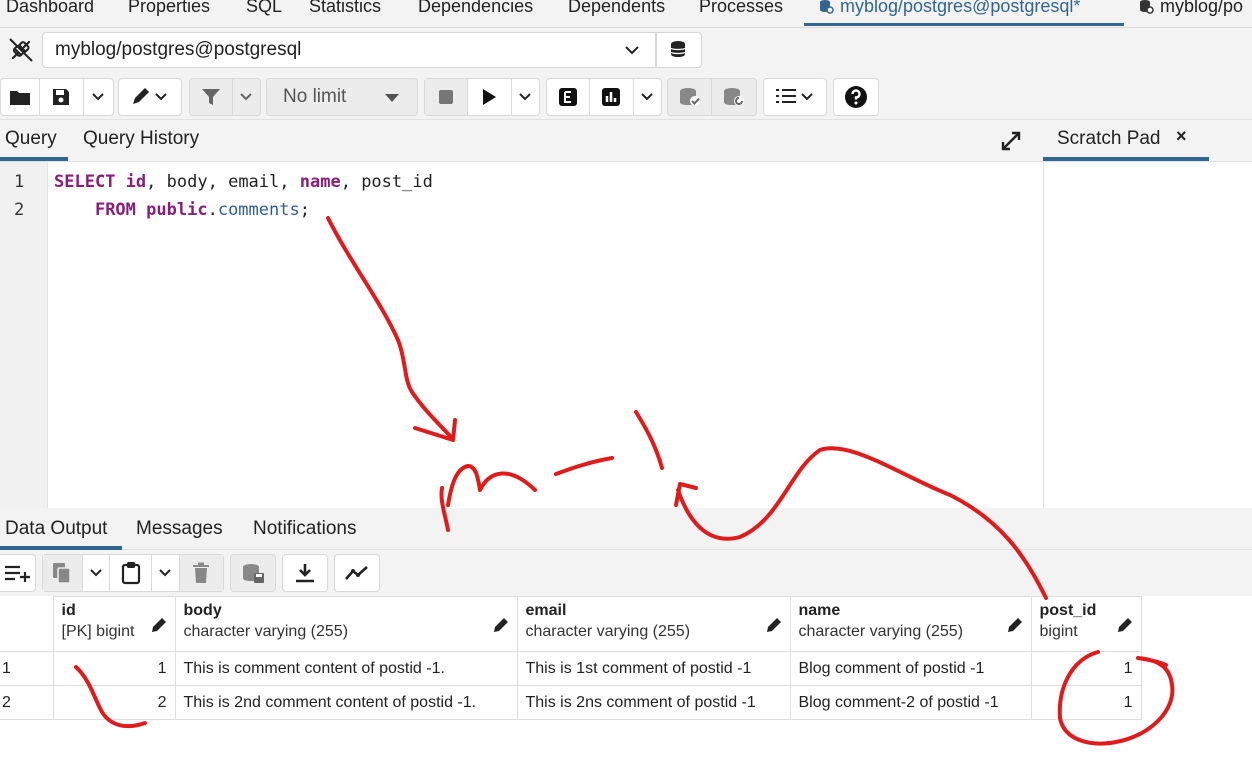 The image size is (1252, 783). Describe the element at coordinates (648, 97) in the screenshot. I see `explain-options-dropdown` at that location.